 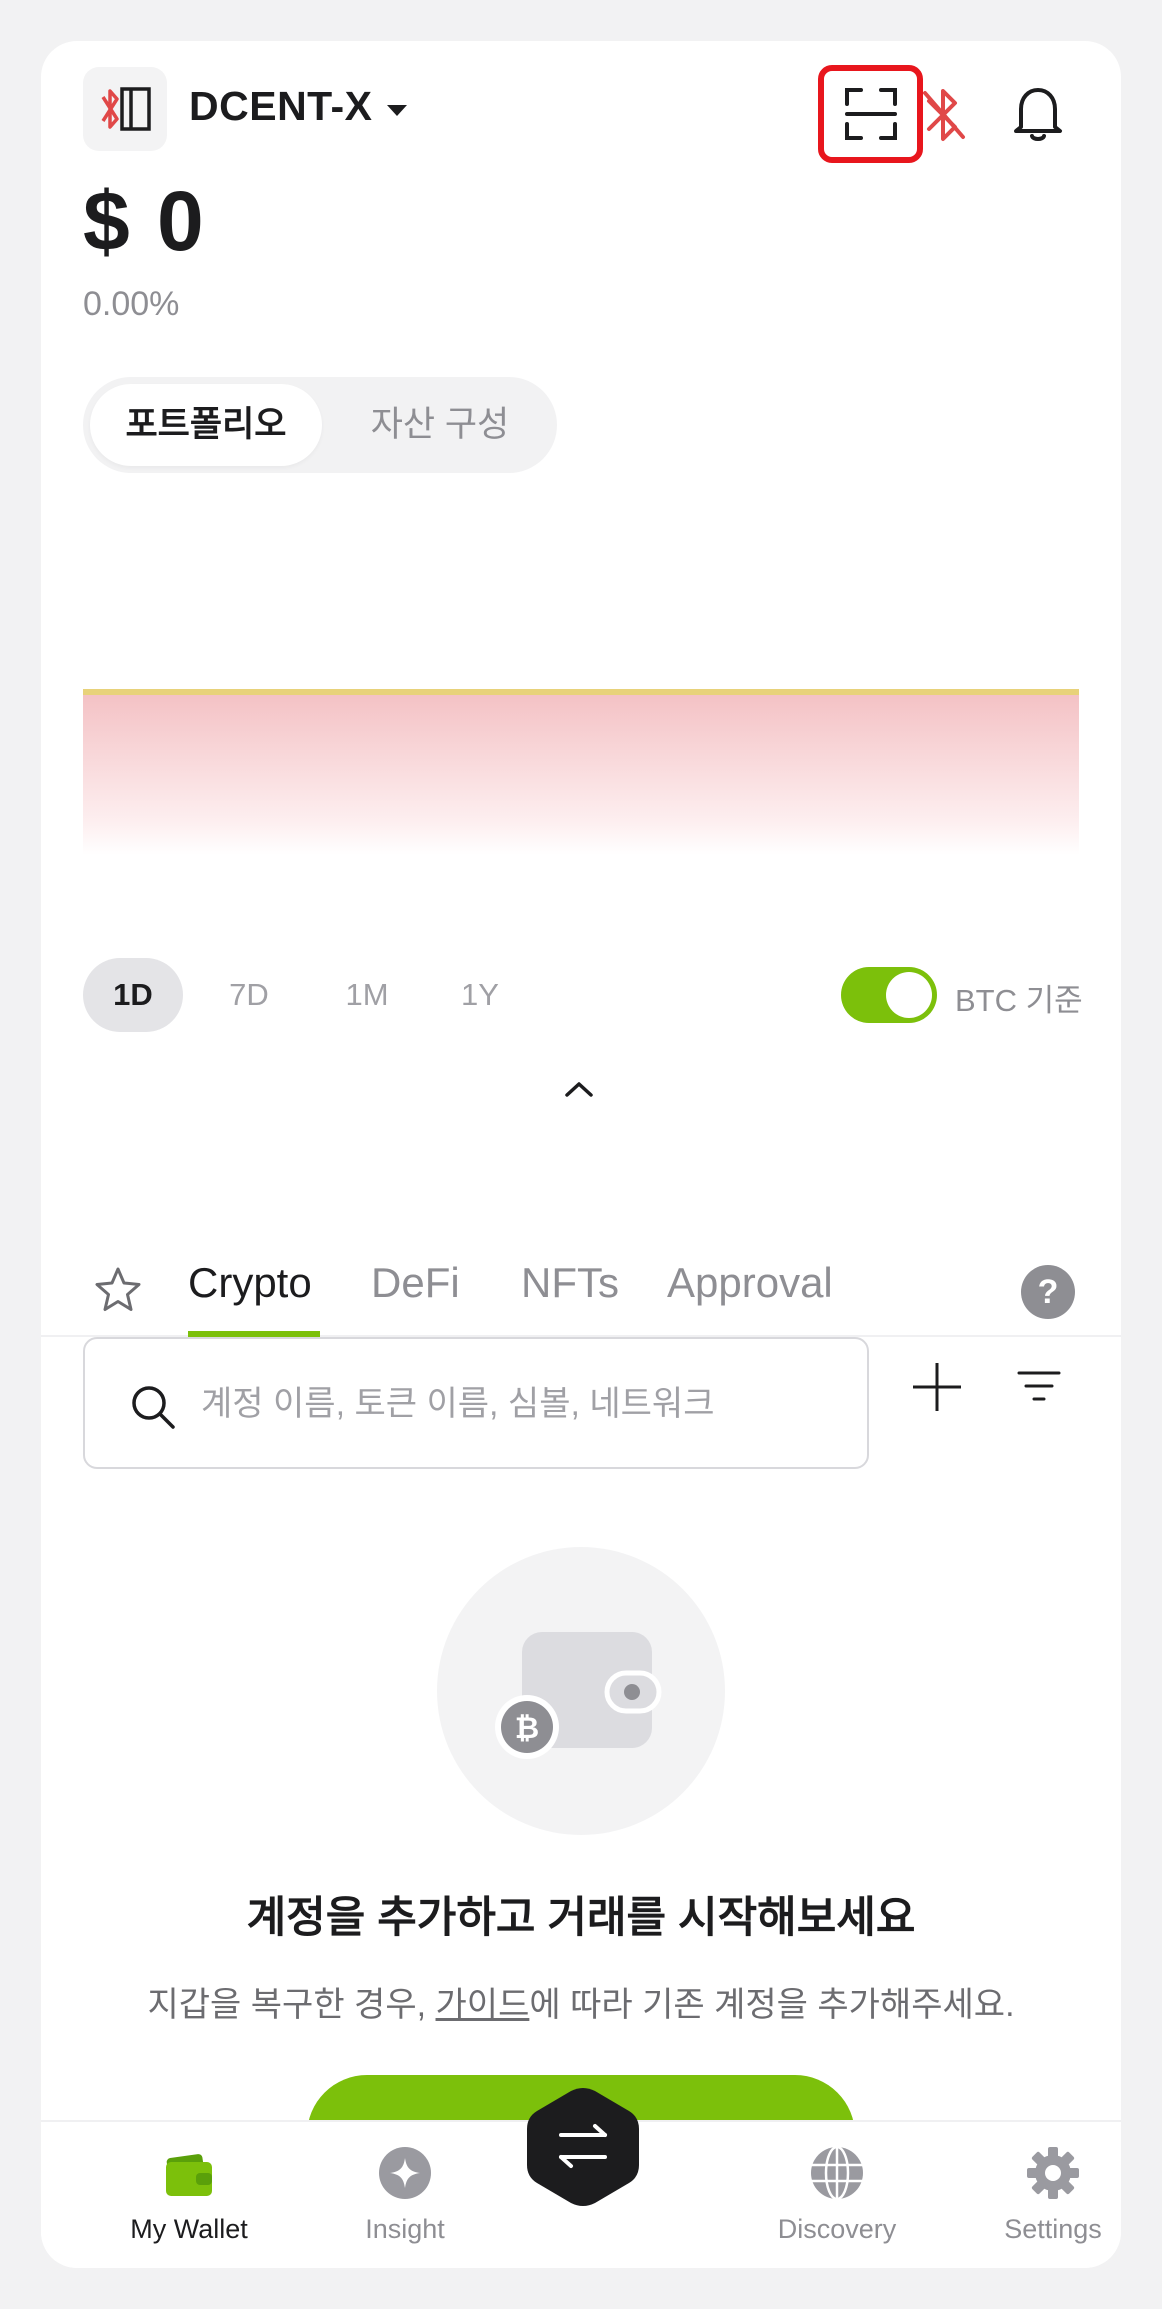 What do you see at coordinates (206, 425) in the screenshot?
I see `segment-portfolio: 포트폴리오` at bounding box center [206, 425].